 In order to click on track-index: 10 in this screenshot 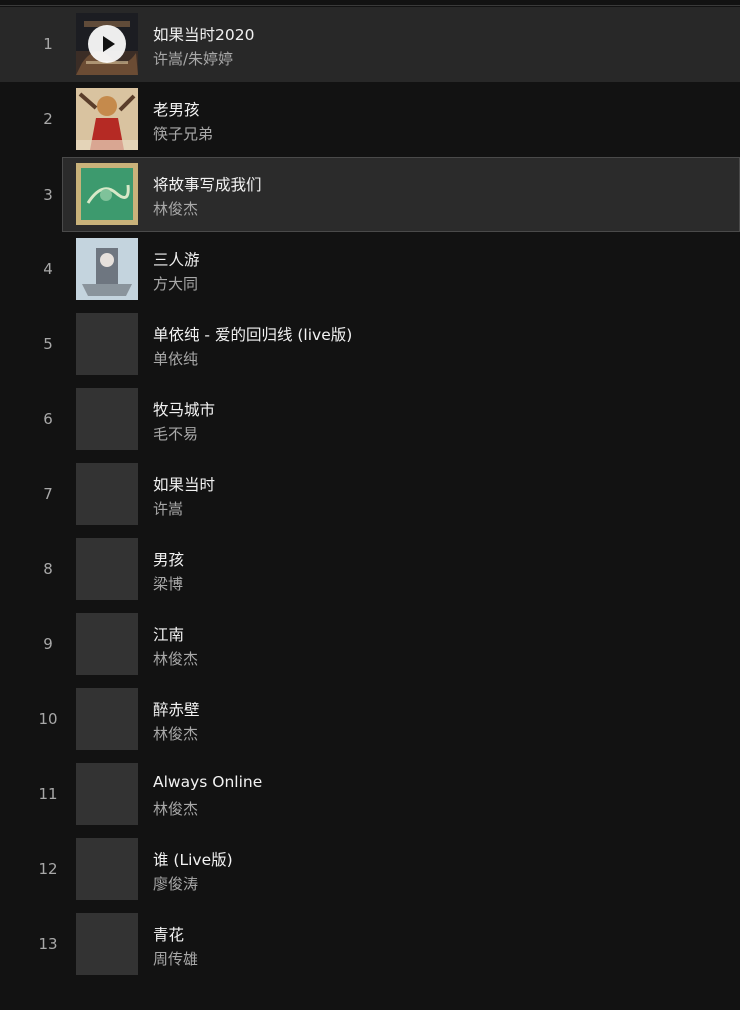, I will do `click(48, 719)`.